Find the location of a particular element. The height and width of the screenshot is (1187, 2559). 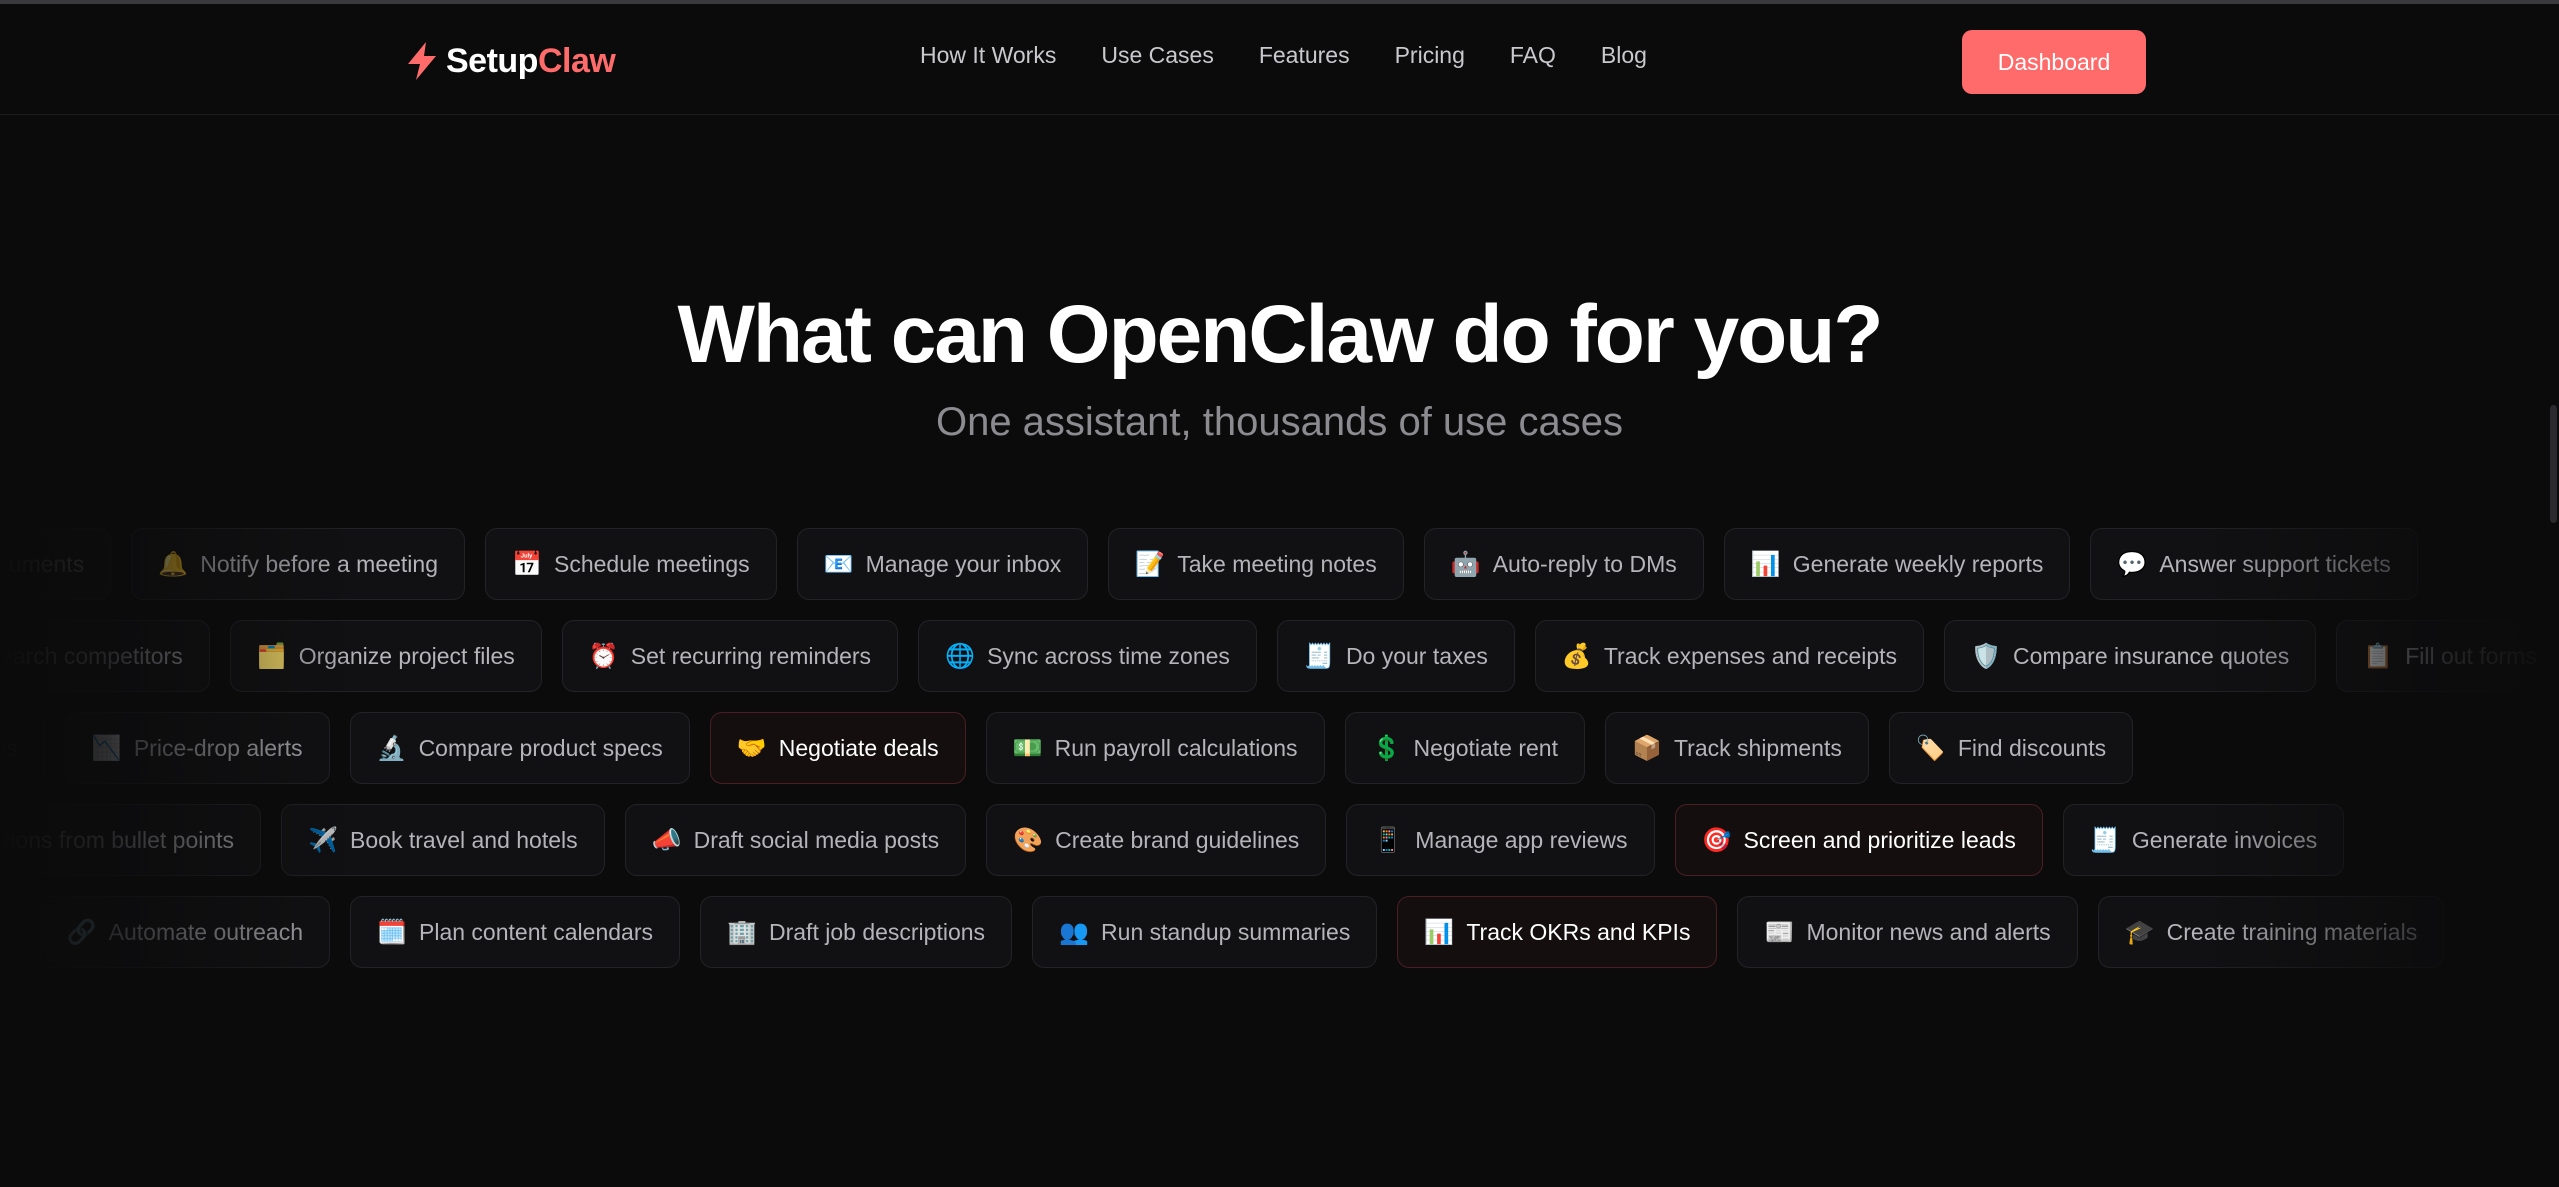

nav-link-use-cases: Use Cases is located at coordinates (1157, 55).